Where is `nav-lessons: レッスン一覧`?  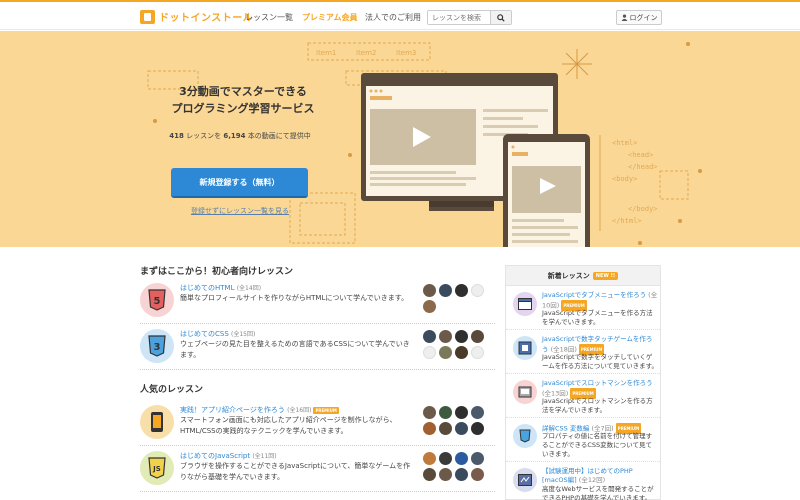 nav-lessons: レッスン一覧 is located at coordinates (269, 17).